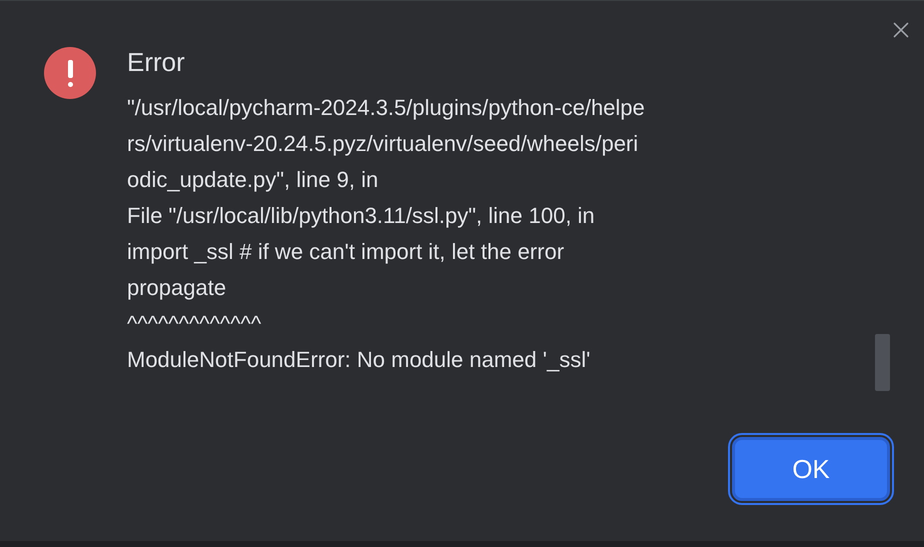 This screenshot has height=547, width=924. I want to click on error-message-line: import _ssl # if we can't import it, let the error, so click(346, 252).